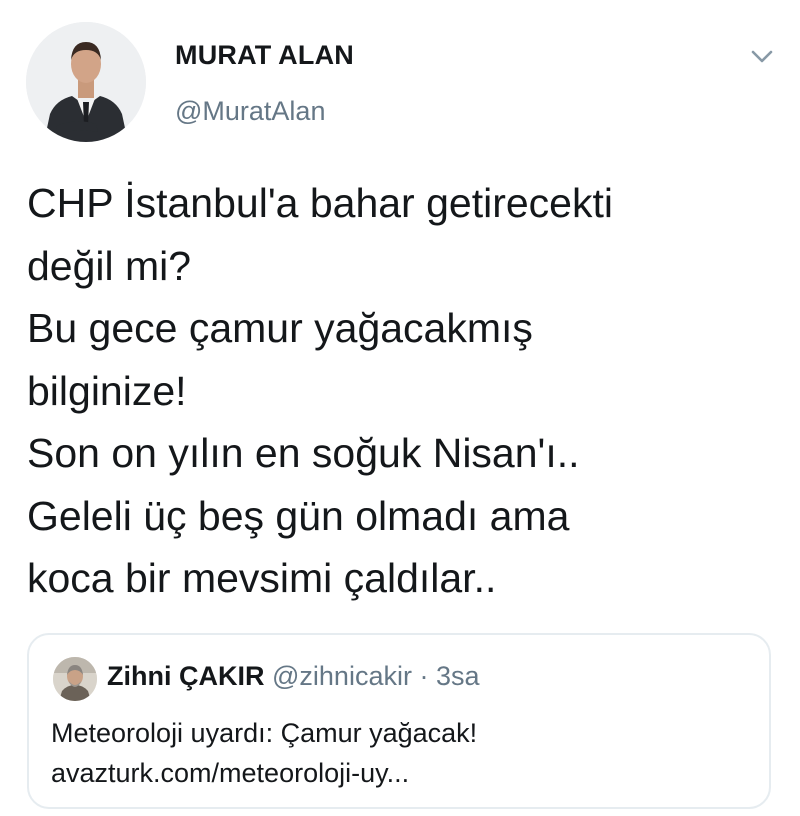  What do you see at coordinates (762, 56) in the screenshot?
I see `chevron-down-icon` at bounding box center [762, 56].